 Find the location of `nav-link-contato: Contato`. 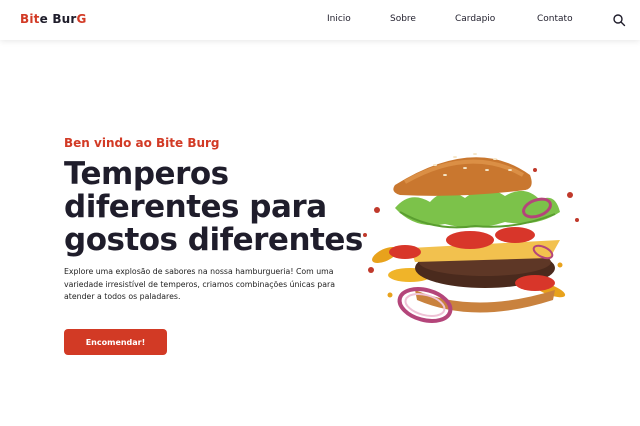

nav-link-contato: Contato is located at coordinates (555, 19).